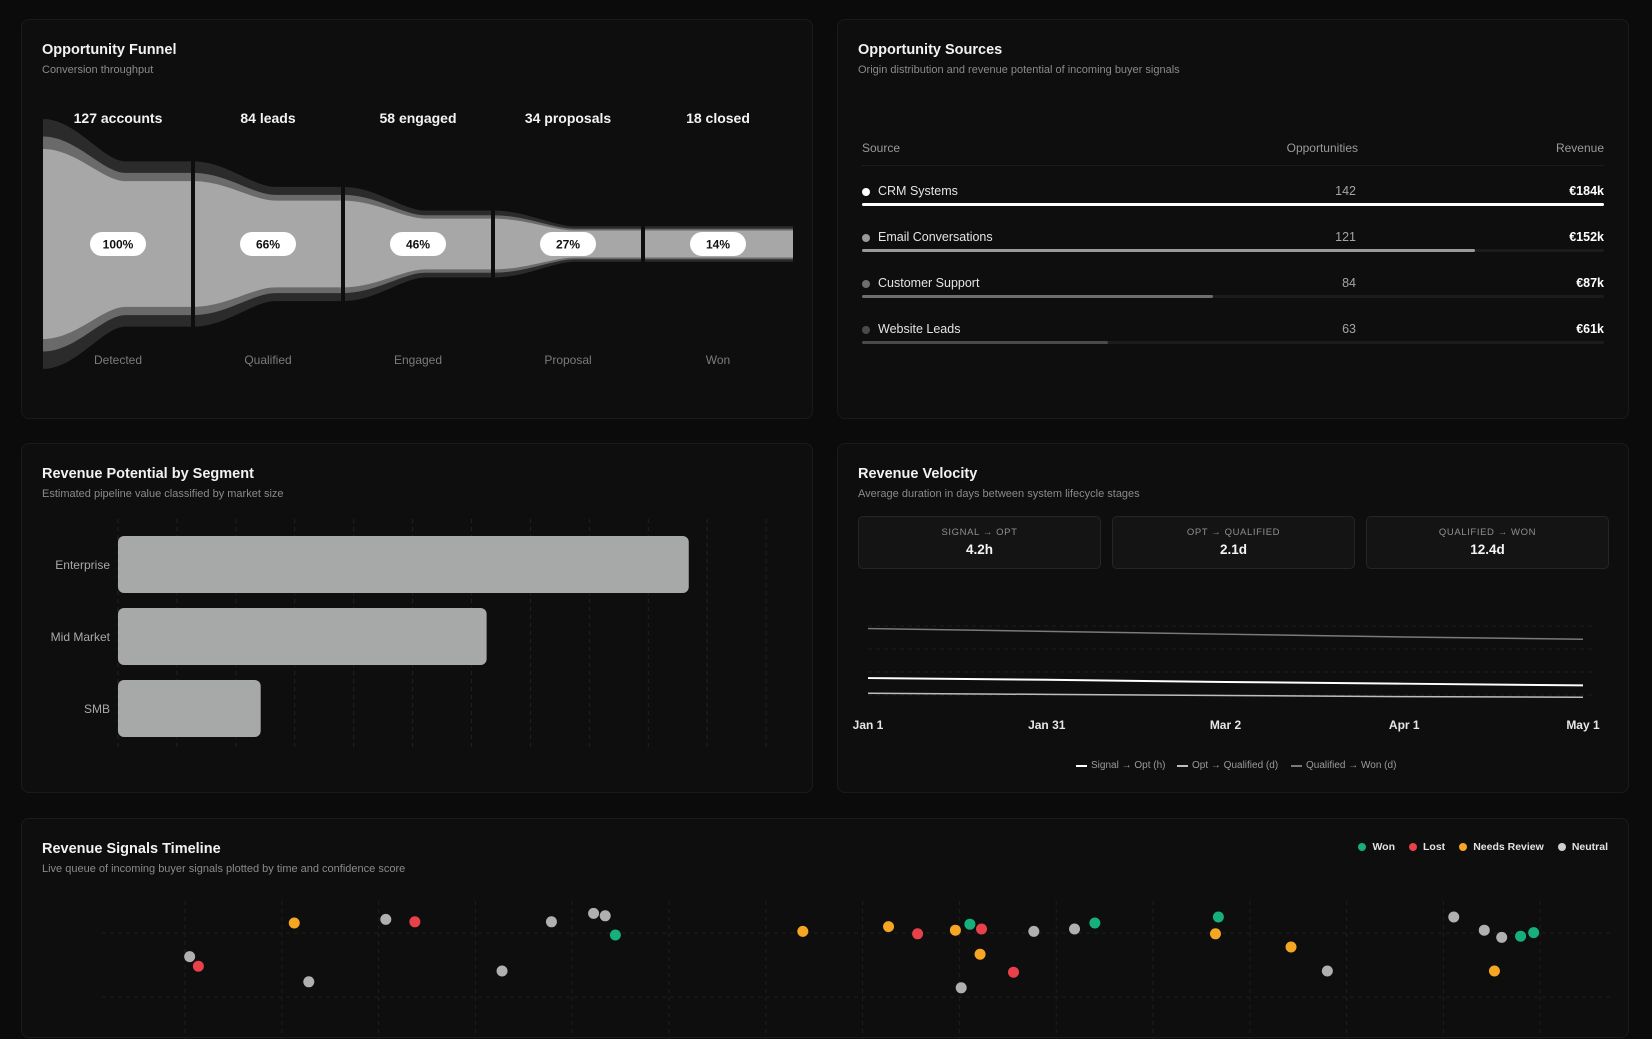 This screenshot has width=1652, height=1039. I want to click on stage-count: 84 leads, so click(267, 118).